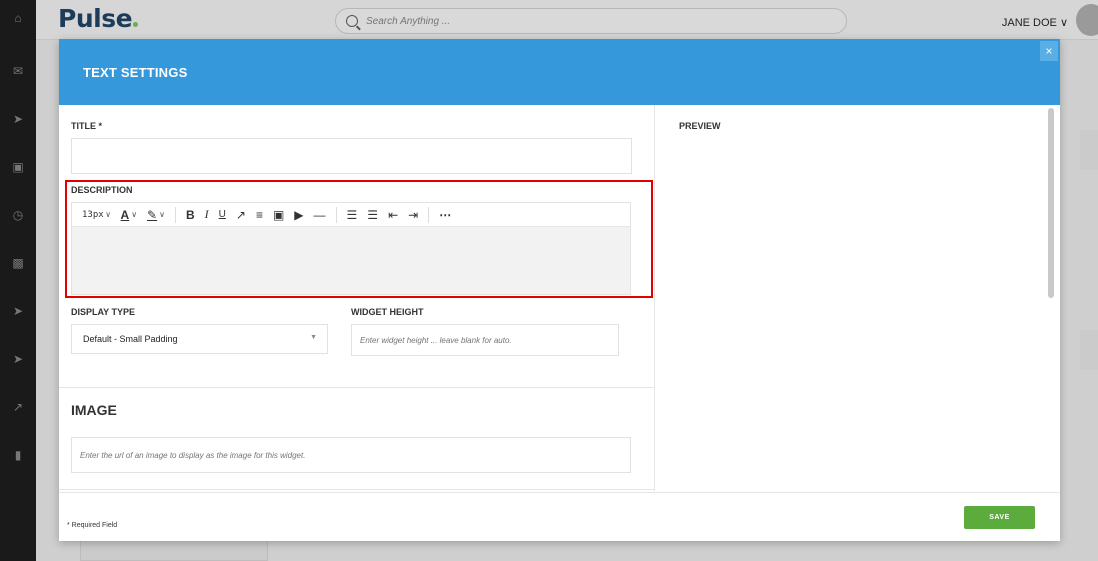 The width and height of the screenshot is (1098, 561). I want to click on mail-icon: ✉, so click(18, 71).